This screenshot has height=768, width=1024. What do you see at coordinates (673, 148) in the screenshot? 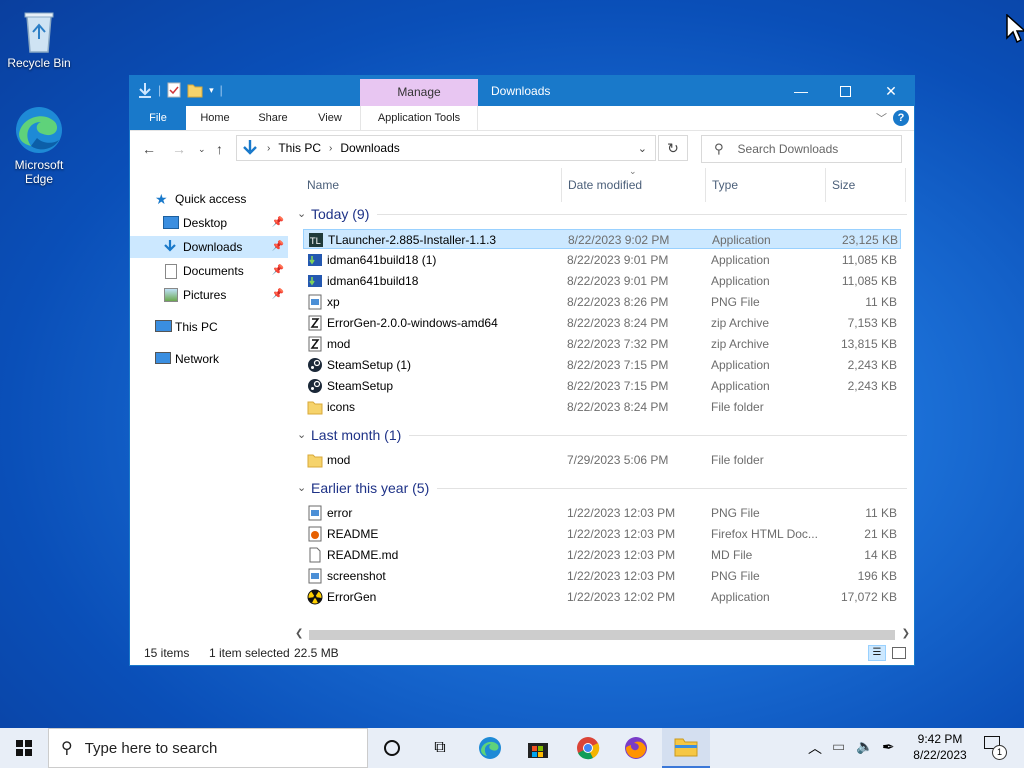
I see `refresh-button: ↻` at bounding box center [673, 148].